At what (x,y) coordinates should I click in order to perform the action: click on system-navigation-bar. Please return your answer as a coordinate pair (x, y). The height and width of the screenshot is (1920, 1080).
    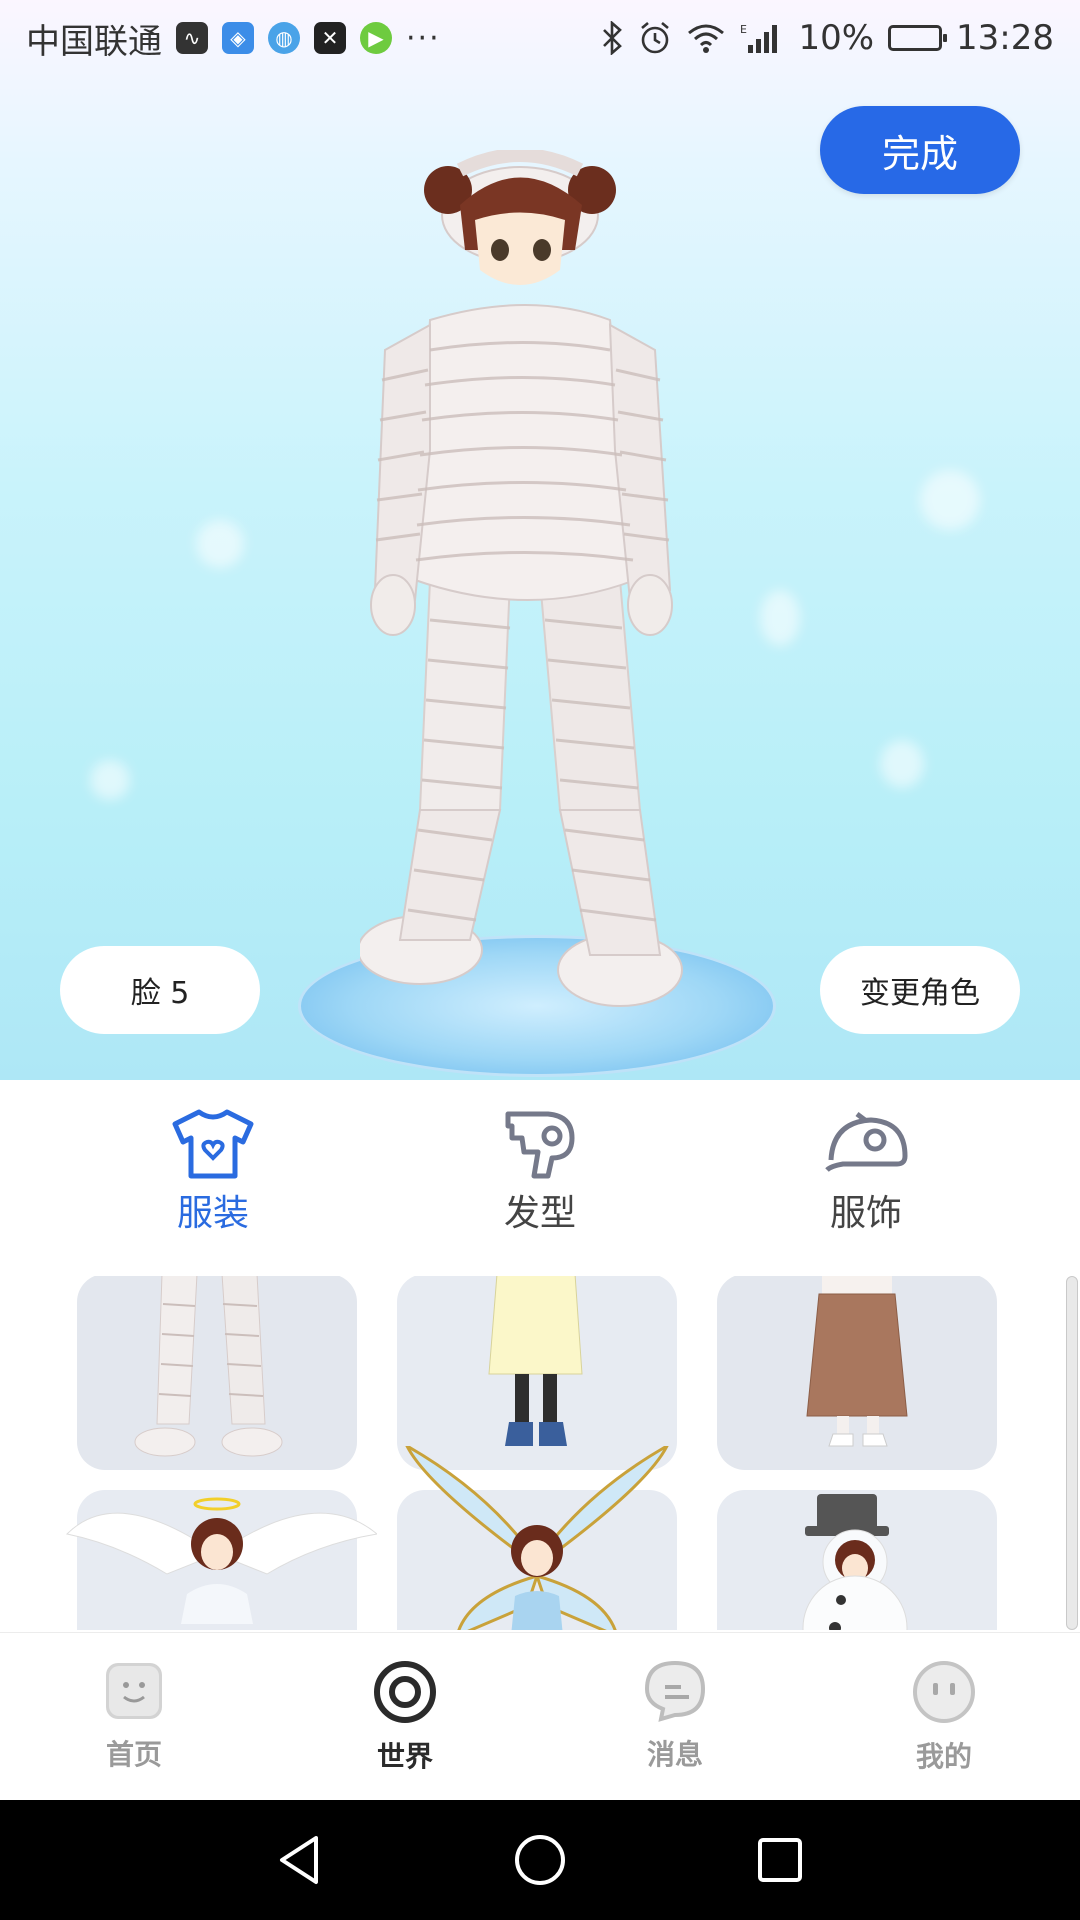
    Looking at the image, I should click on (540, 1860).